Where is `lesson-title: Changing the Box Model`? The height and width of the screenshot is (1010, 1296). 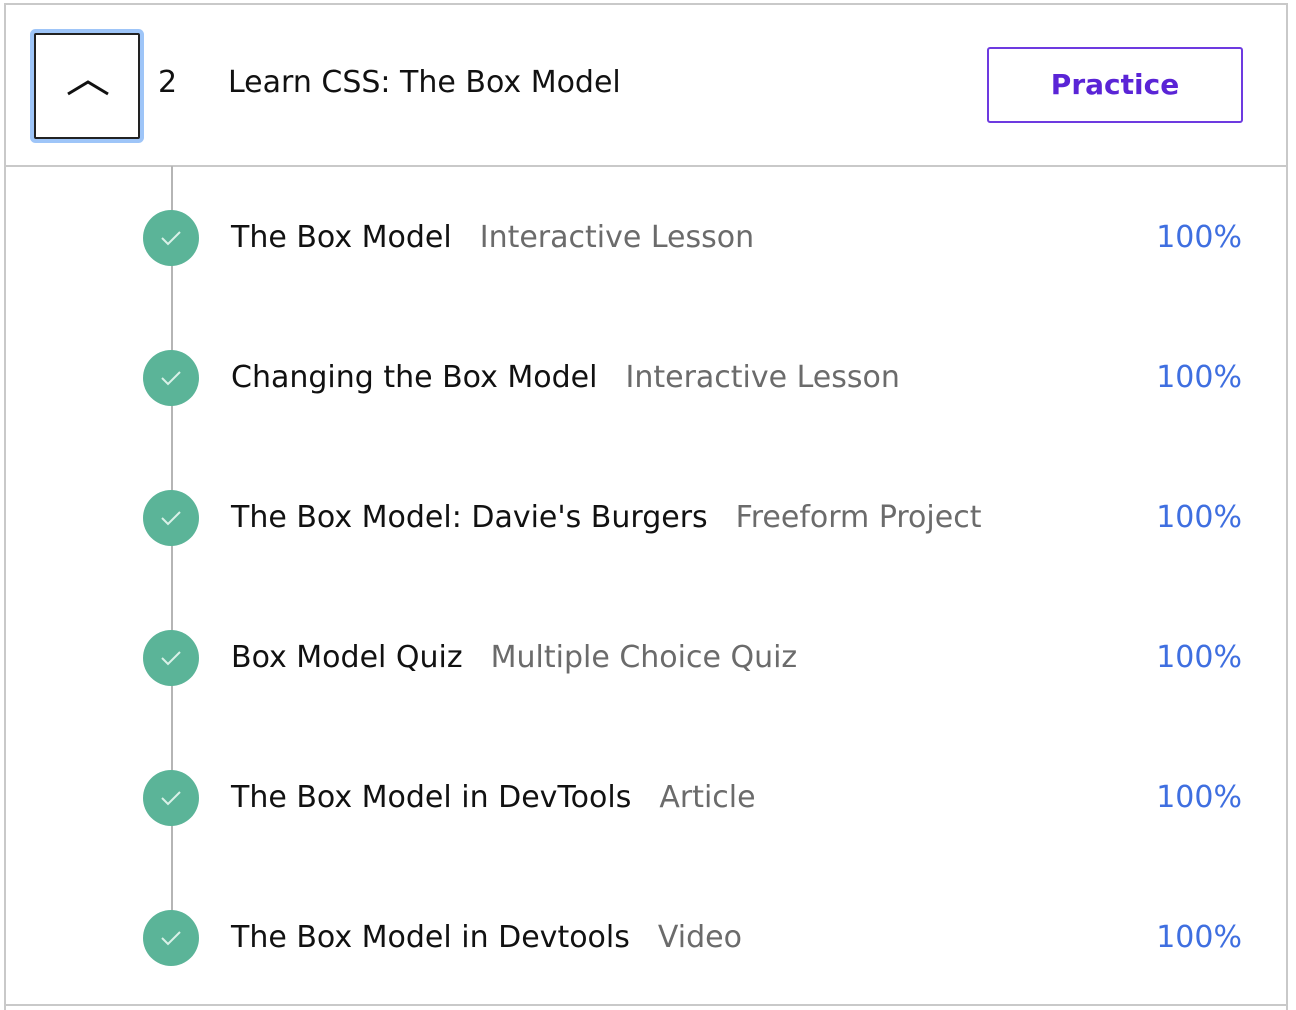 lesson-title: Changing the Box Model is located at coordinates (414, 377).